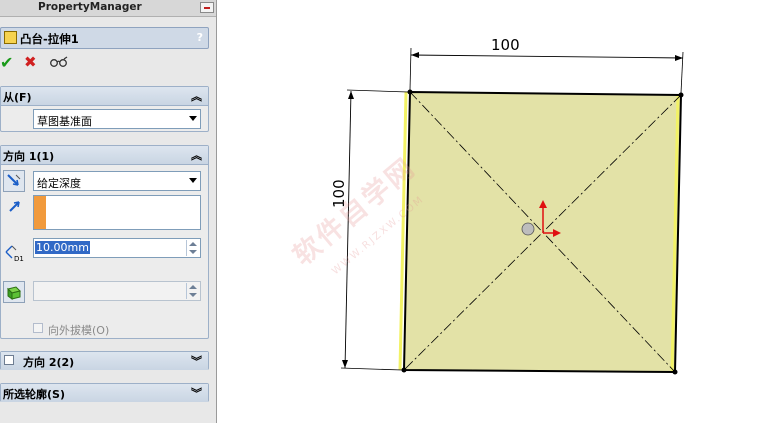 The image size is (757, 423). What do you see at coordinates (200, 37) in the screenshot?
I see `help-button: ?` at bounding box center [200, 37].